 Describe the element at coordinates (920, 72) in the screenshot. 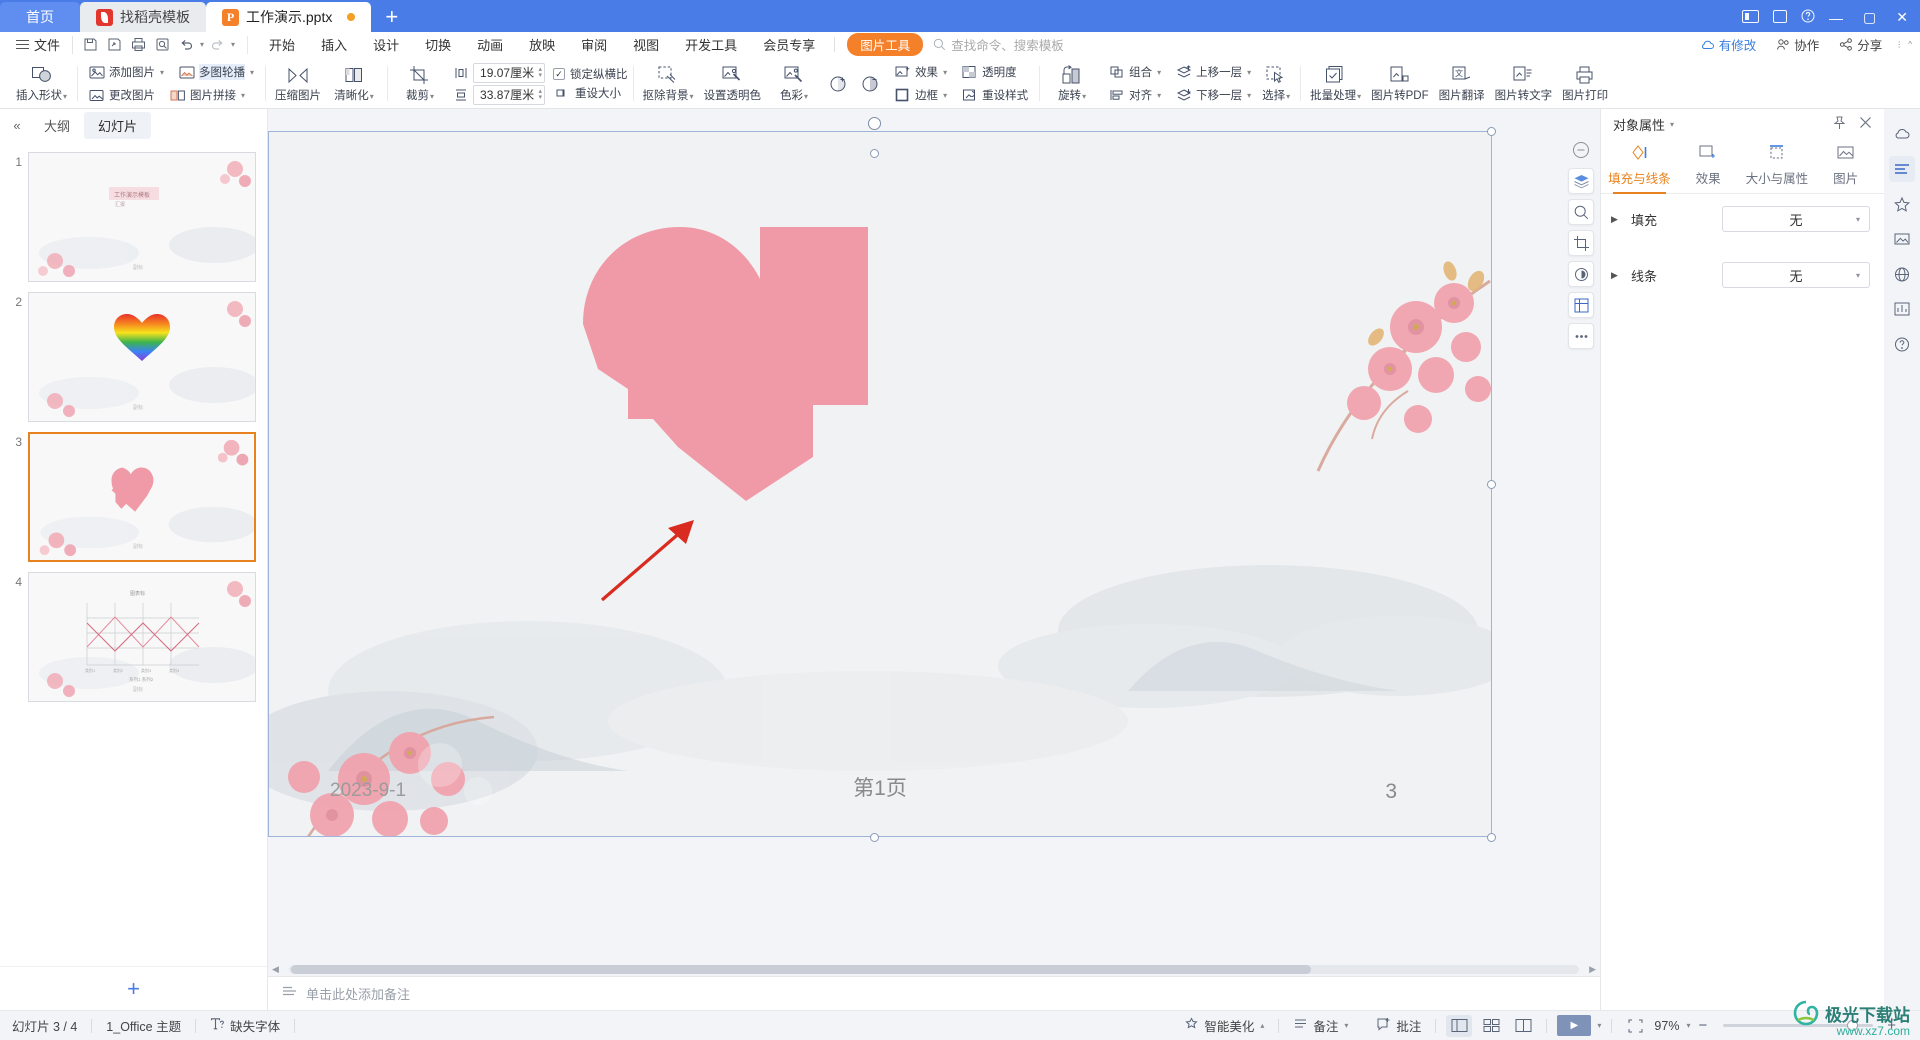

I see `effects-button: 效果 ▾` at that location.